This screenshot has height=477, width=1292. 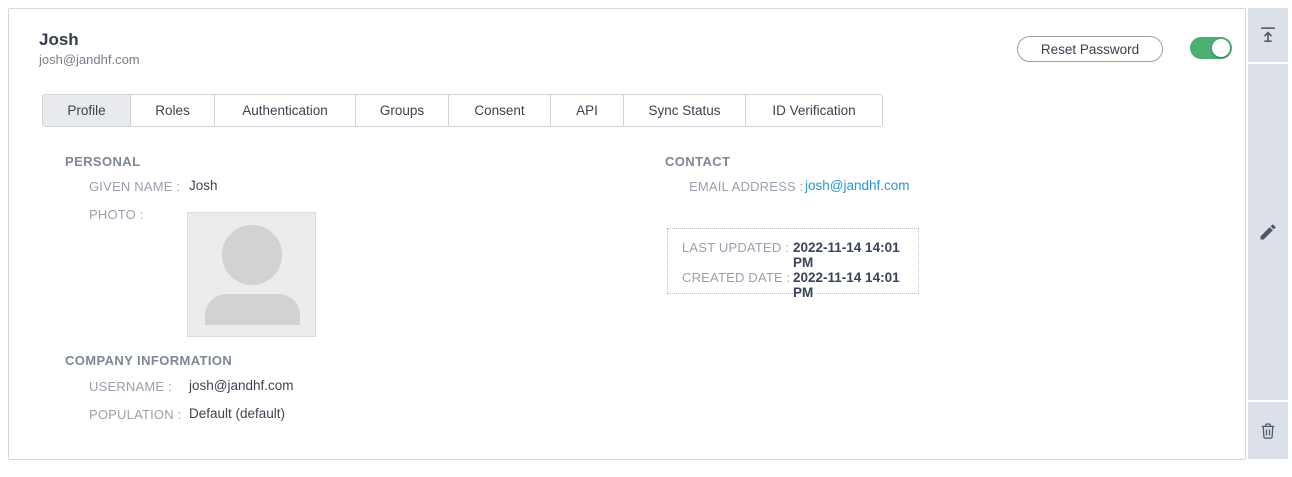 What do you see at coordinates (698, 161) in the screenshot?
I see `section-heading-contact: CONTACT` at bounding box center [698, 161].